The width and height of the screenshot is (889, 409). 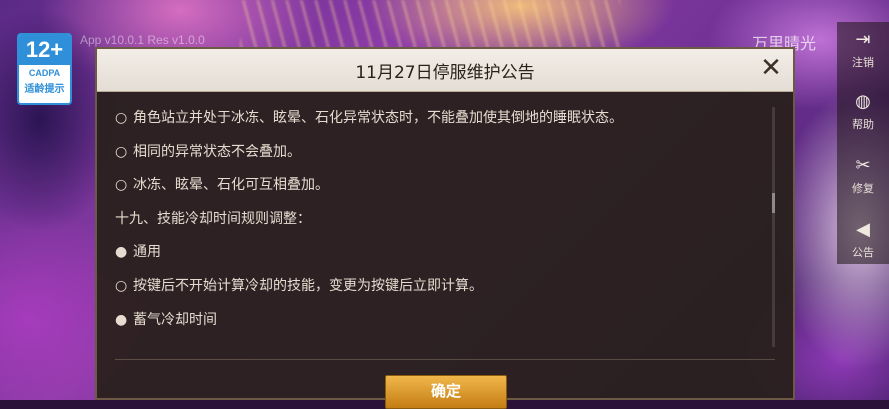 What do you see at coordinates (863, 124) in the screenshot?
I see `side-item-label: 帮助` at bounding box center [863, 124].